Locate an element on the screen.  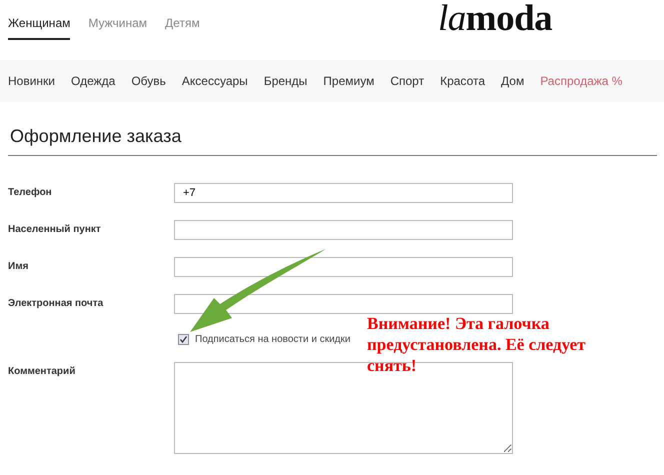
nav-link: Бренды is located at coordinates (286, 81).